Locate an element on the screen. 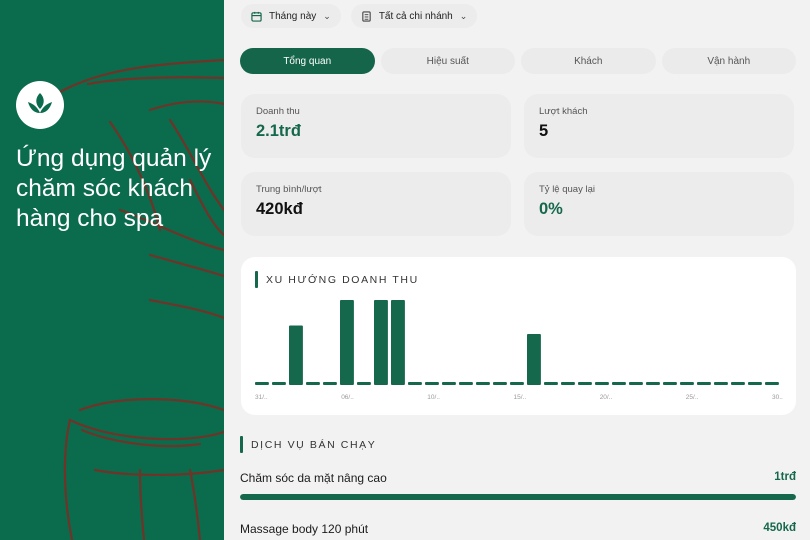 The width and height of the screenshot is (810, 540). x-tick-label: 10/.. is located at coordinates (433, 397).